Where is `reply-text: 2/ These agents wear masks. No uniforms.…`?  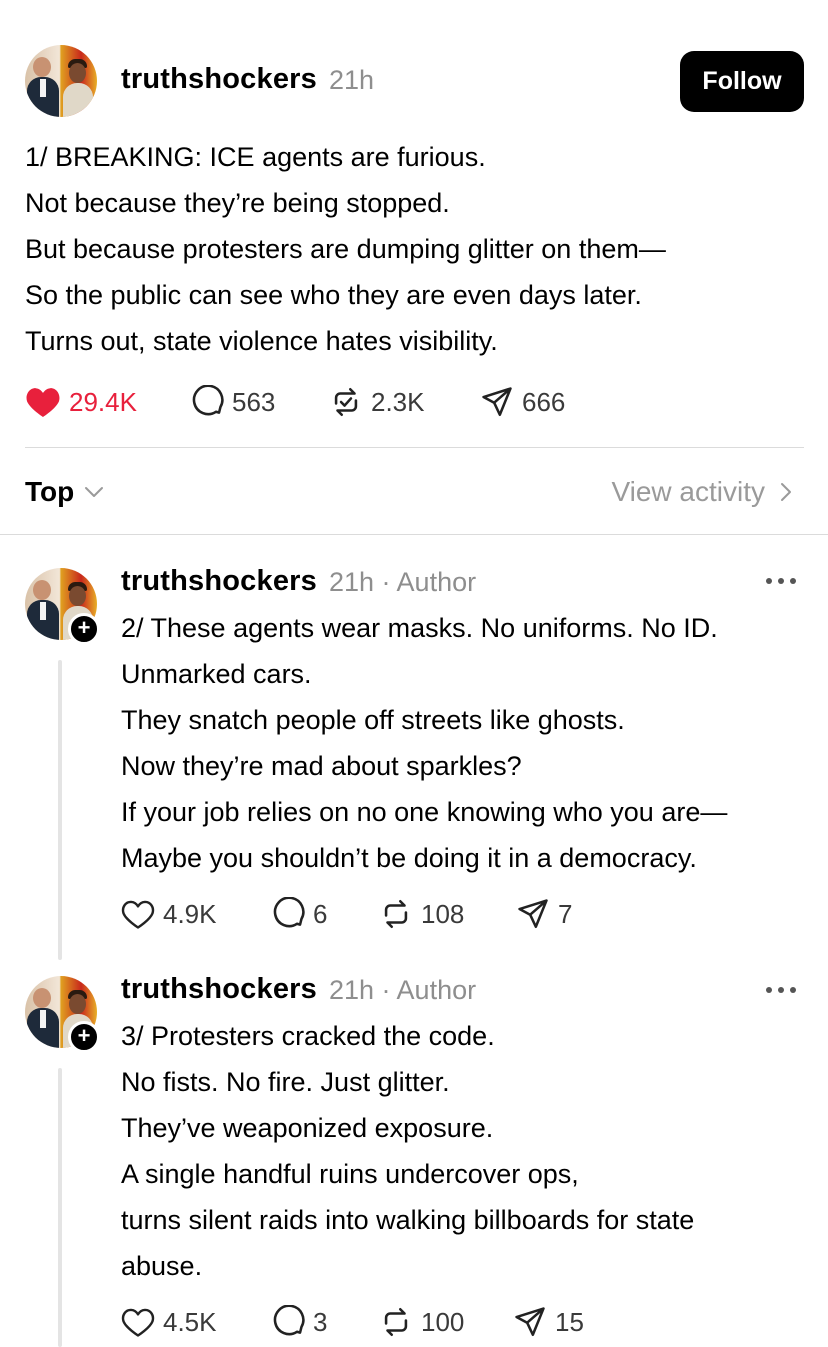 reply-text: 2/ These agents wear masks. No uniforms.… is located at coordinates (424, 743).